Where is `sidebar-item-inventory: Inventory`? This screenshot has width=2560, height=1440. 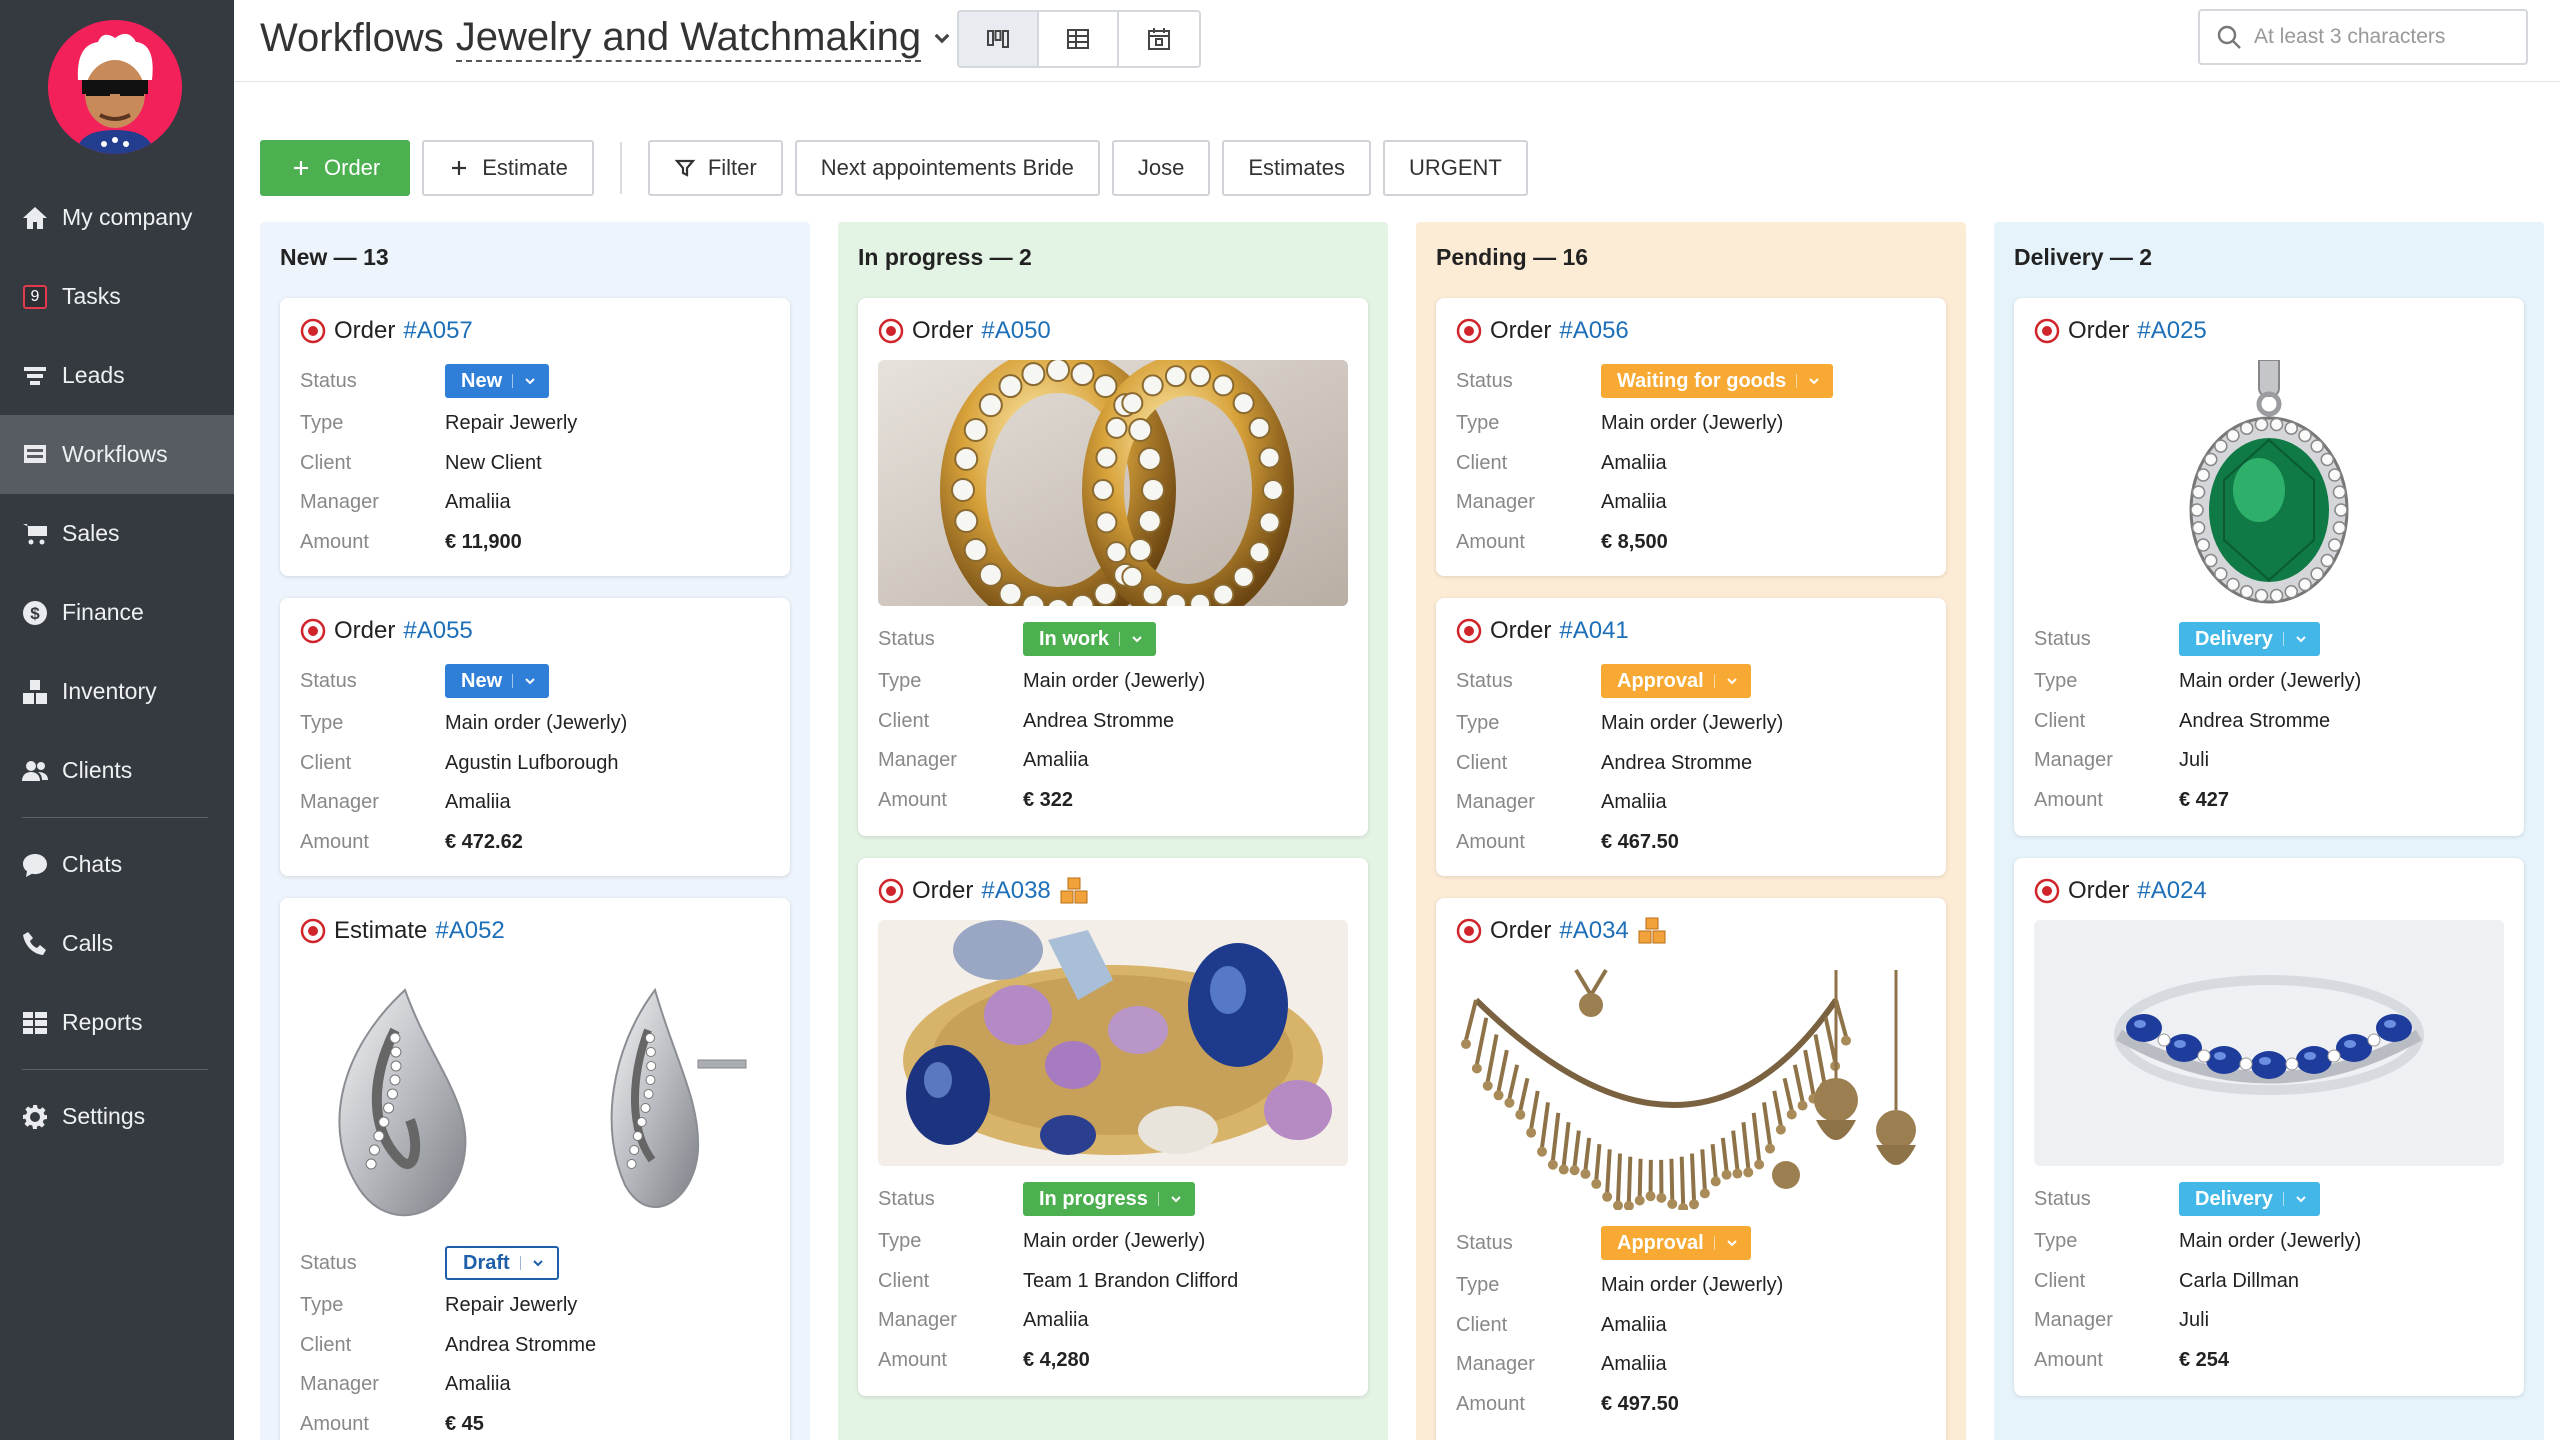 sidebar-item-inventory: Inventory is located at coordinates (117, 691).